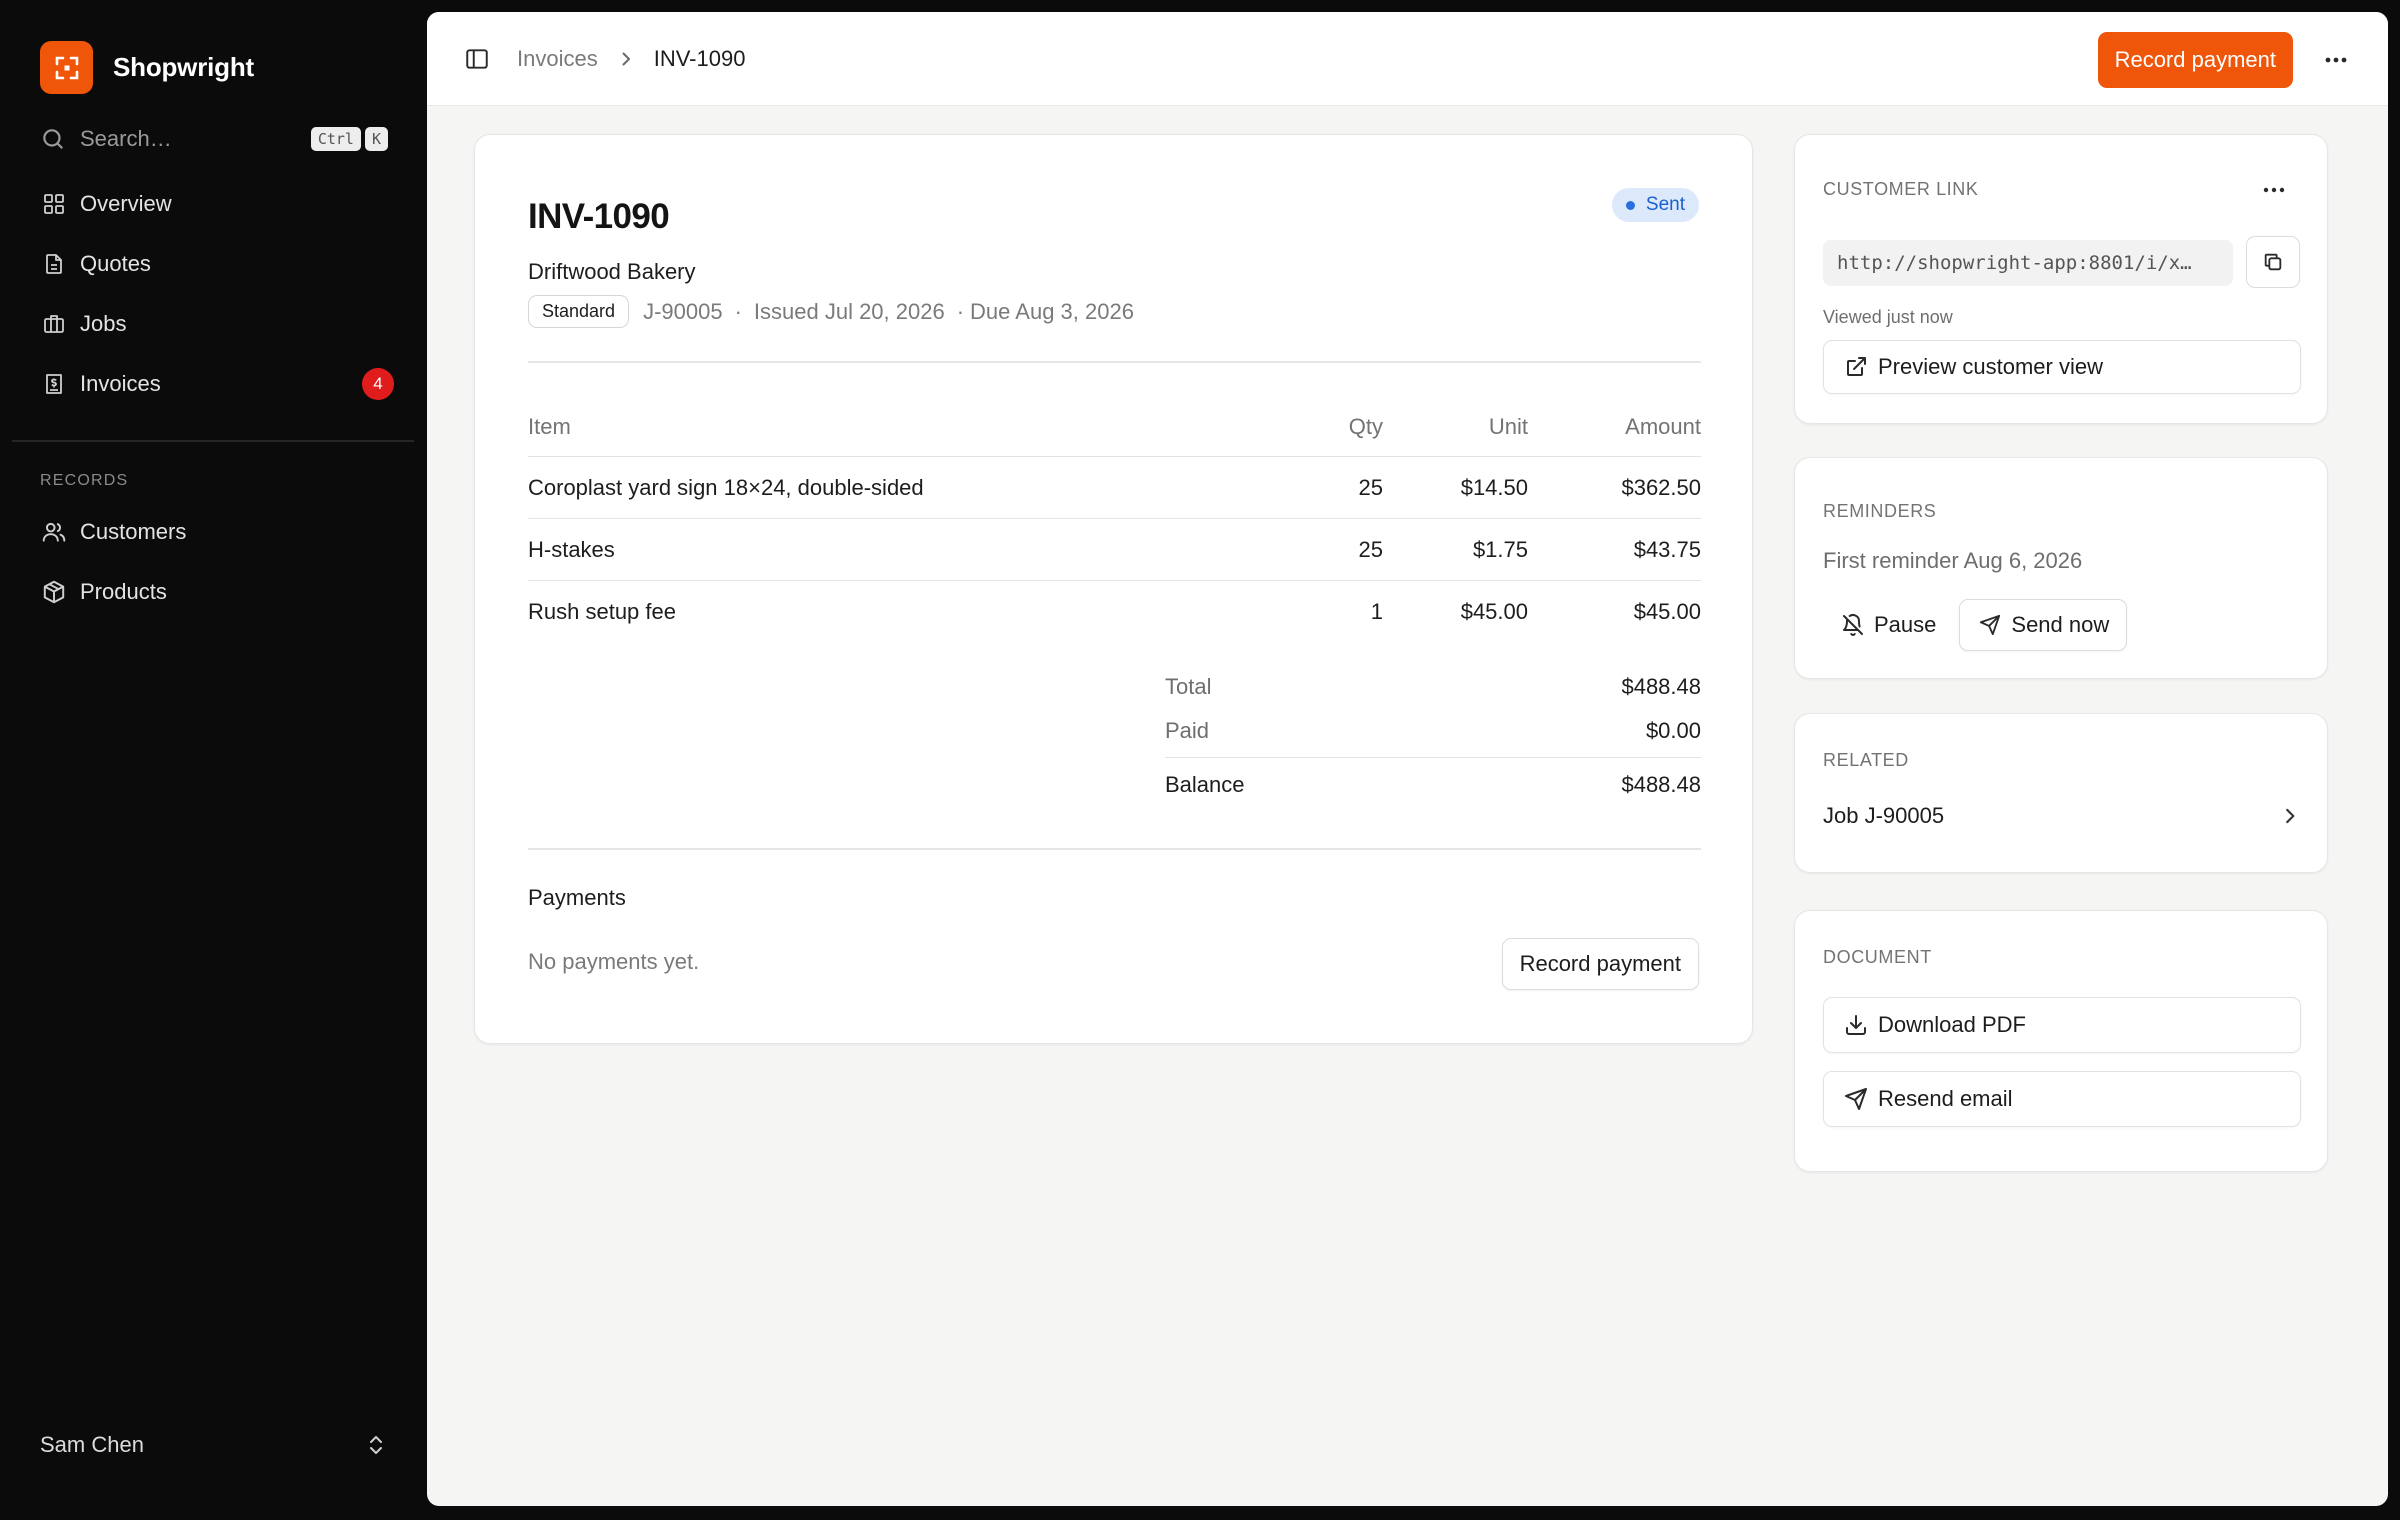 Image resolution: width=2400 pixels, height=1520 pixels. I want to click on col-amount: Amount, so click(1663, 426).